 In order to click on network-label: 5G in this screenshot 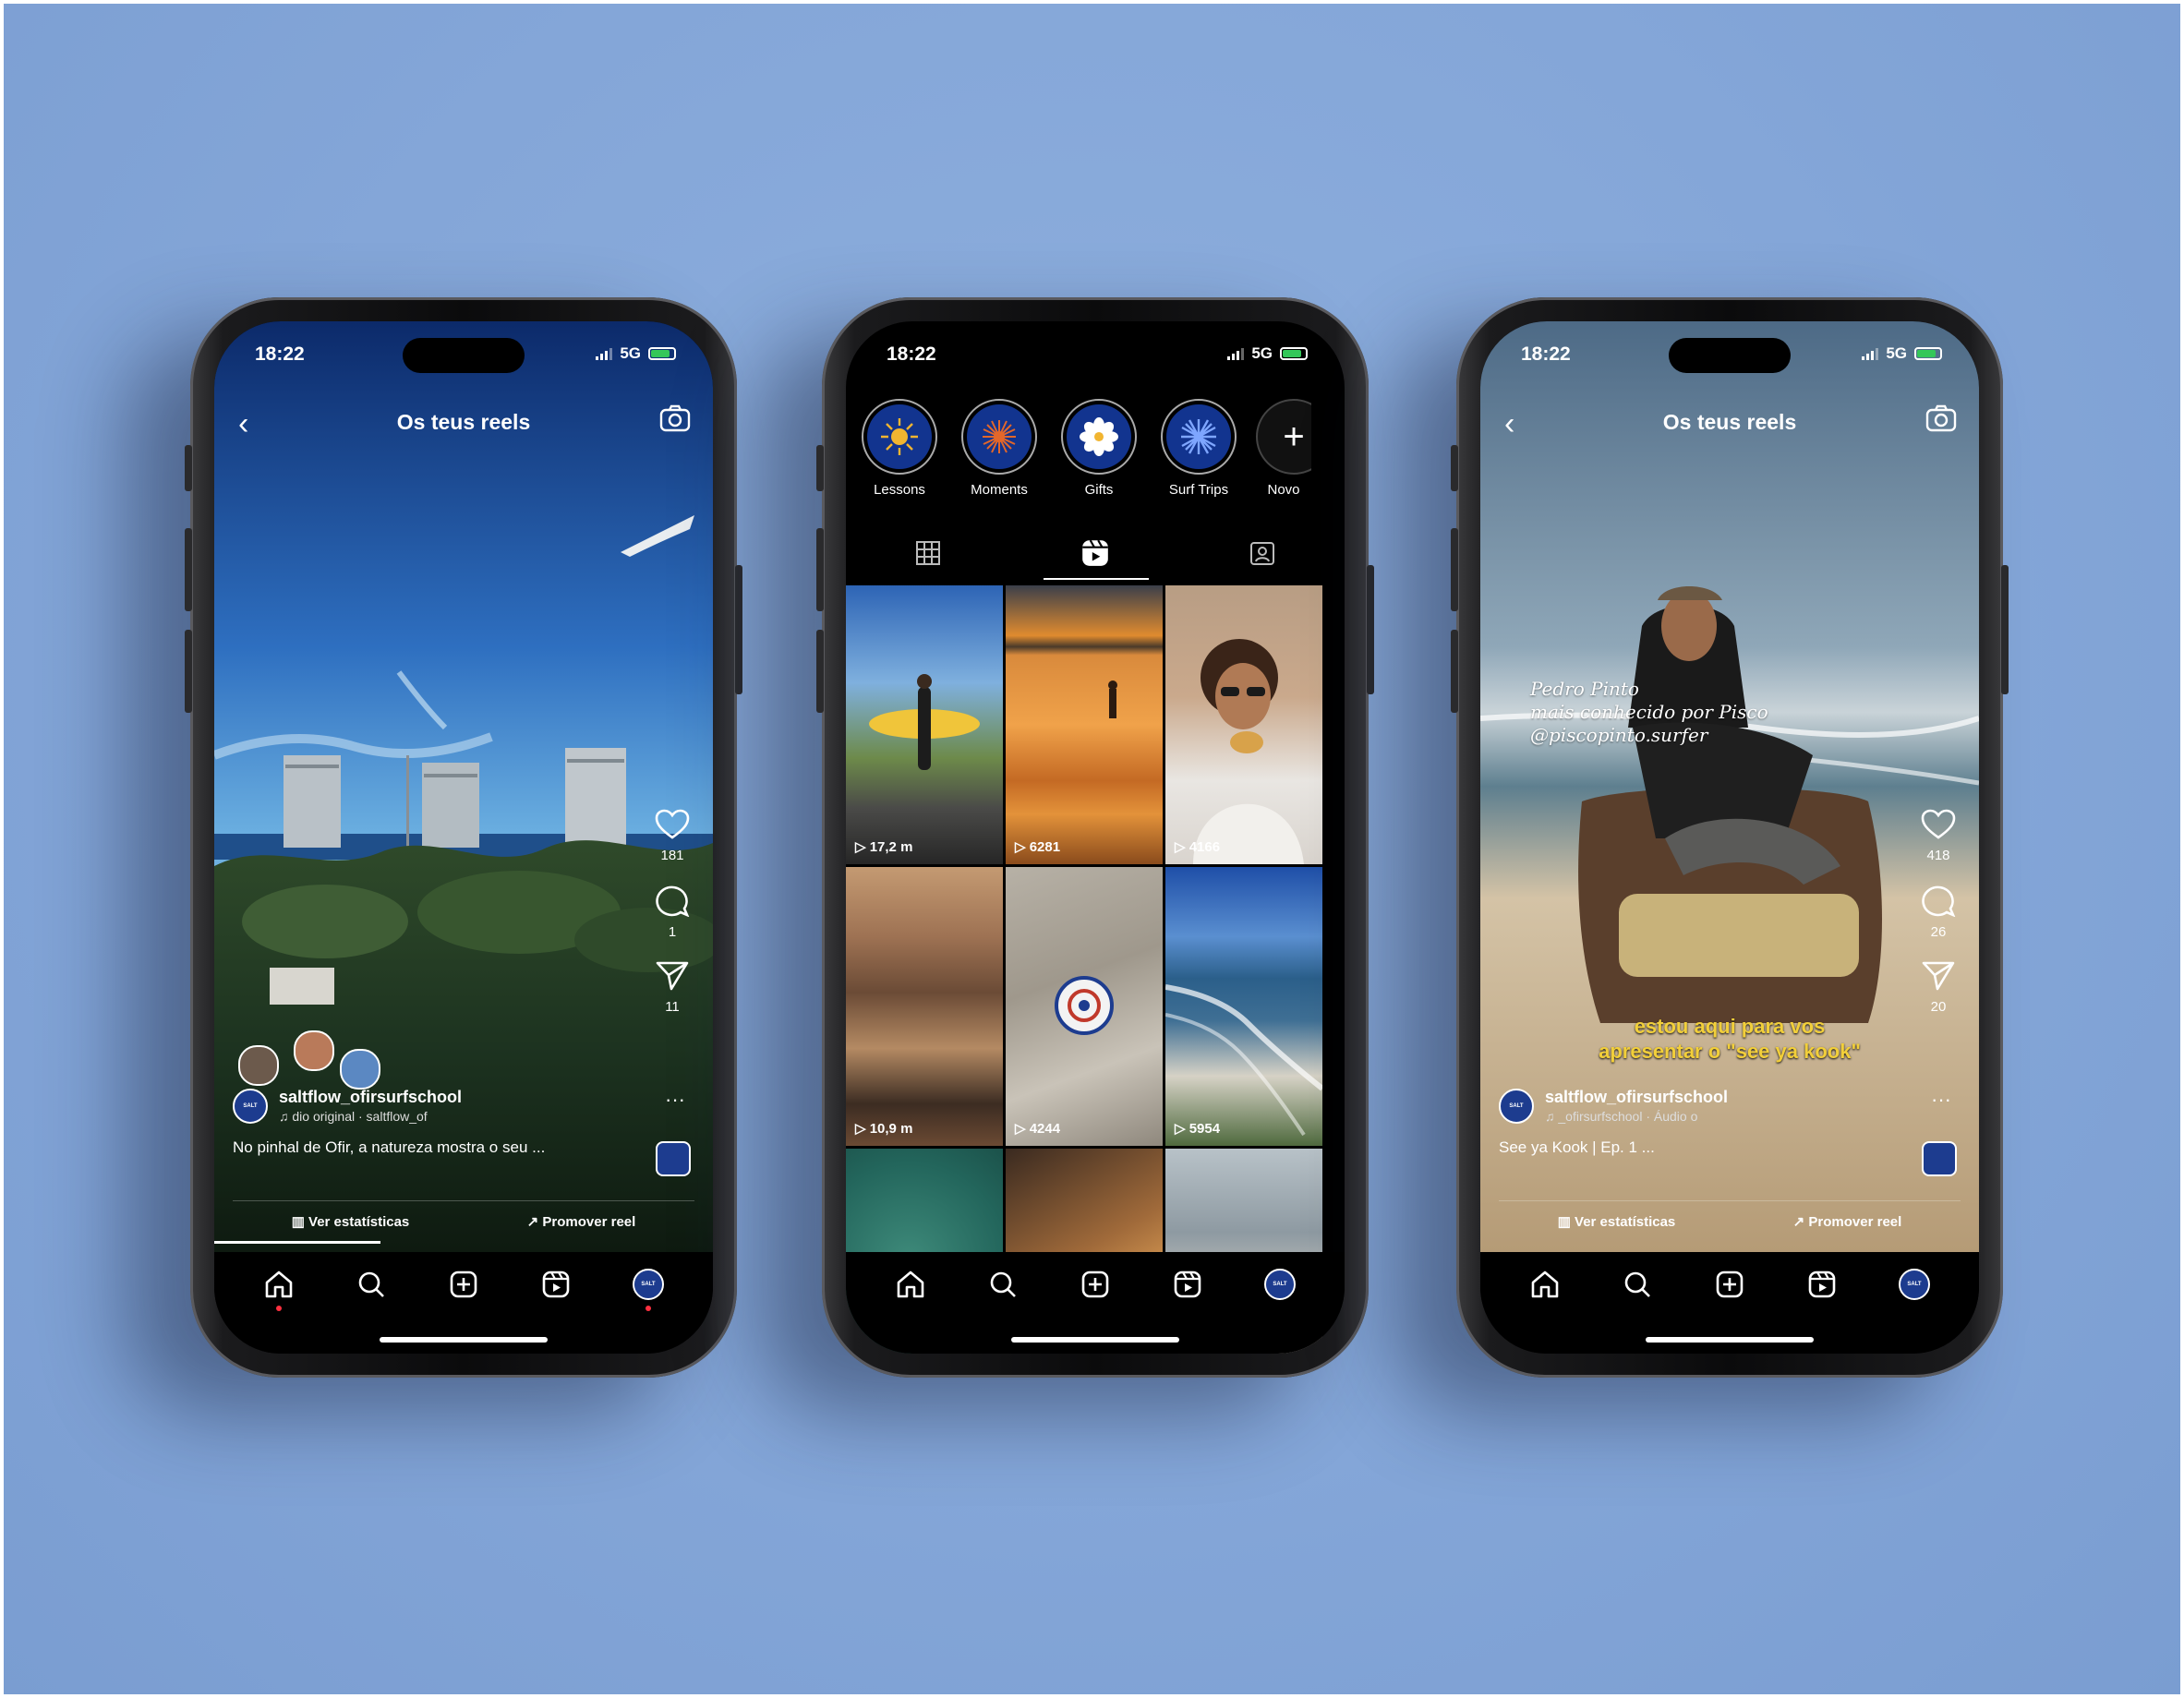, I will do `click(1896, 353)`.